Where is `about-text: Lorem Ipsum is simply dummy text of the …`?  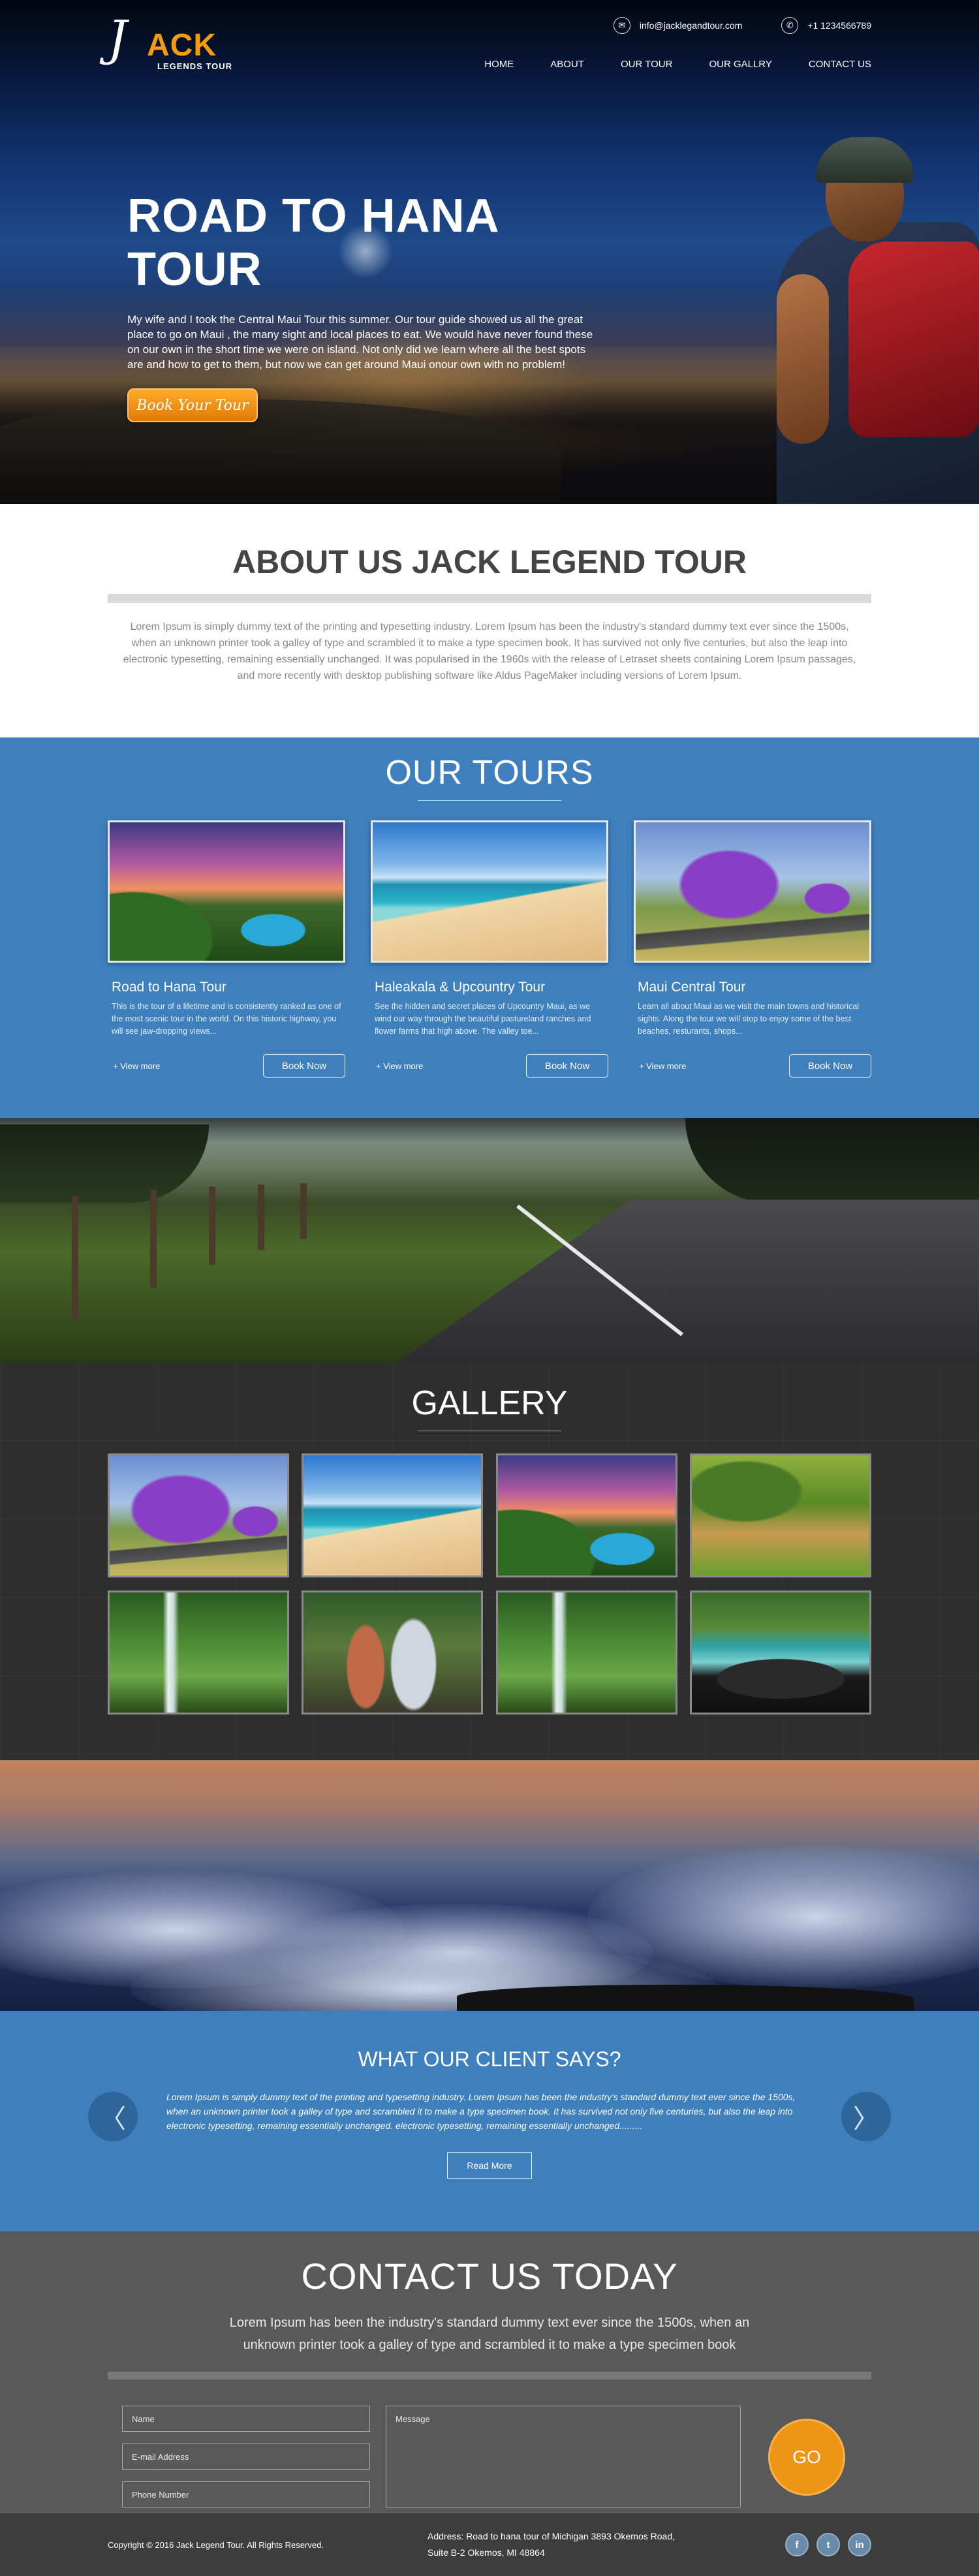 about-text: Lorem Ipsum is simply dummy text of the … is located at coordinates (489, 651).